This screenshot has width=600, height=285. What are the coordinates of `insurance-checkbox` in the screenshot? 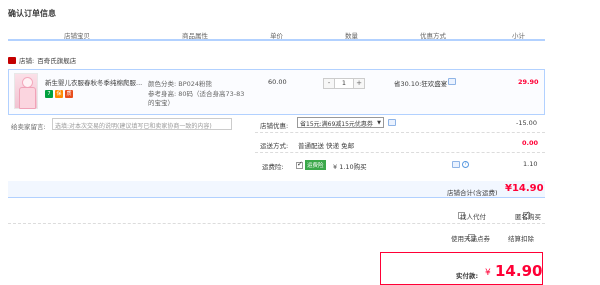 It's located at (299, 164).